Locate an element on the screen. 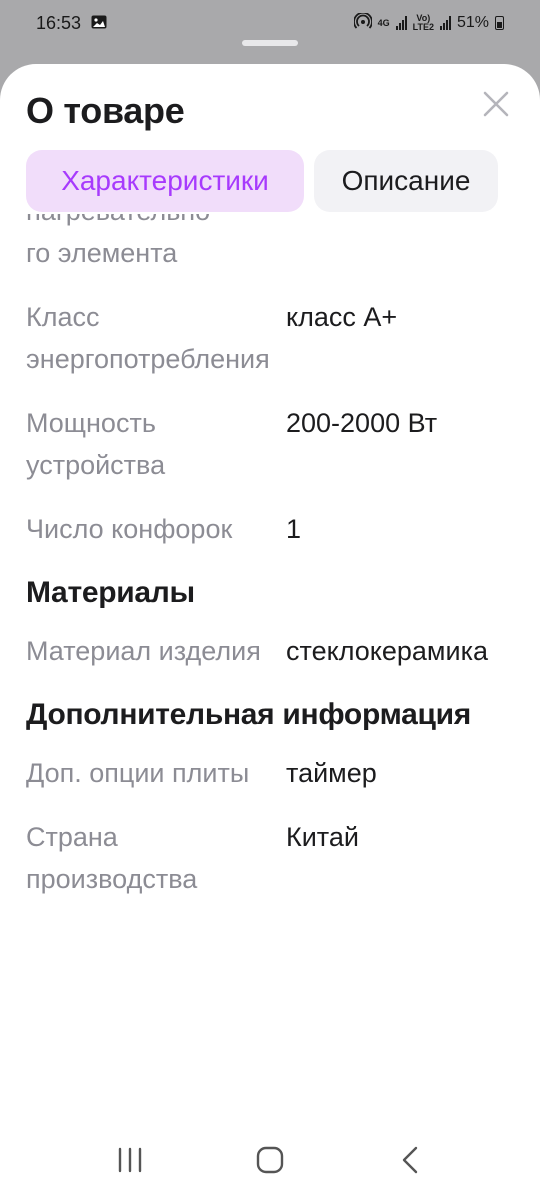 The height and width of the screenshot is (1200, 540). sheet-drag-handle is located at coordinates (270, 43).